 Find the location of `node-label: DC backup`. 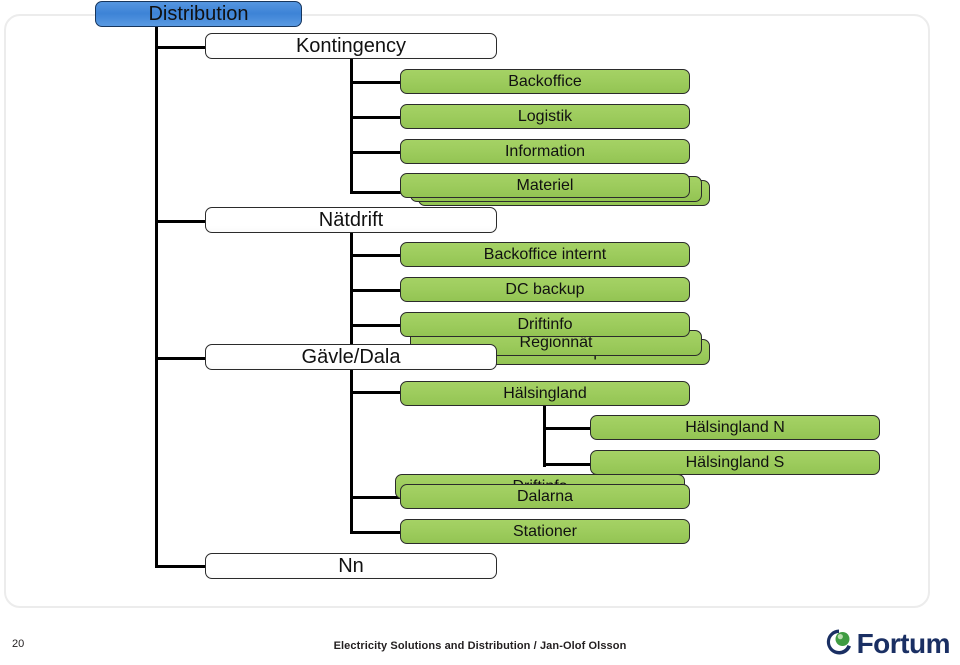

node-label: DC backup is located at coordinates (545, 289).